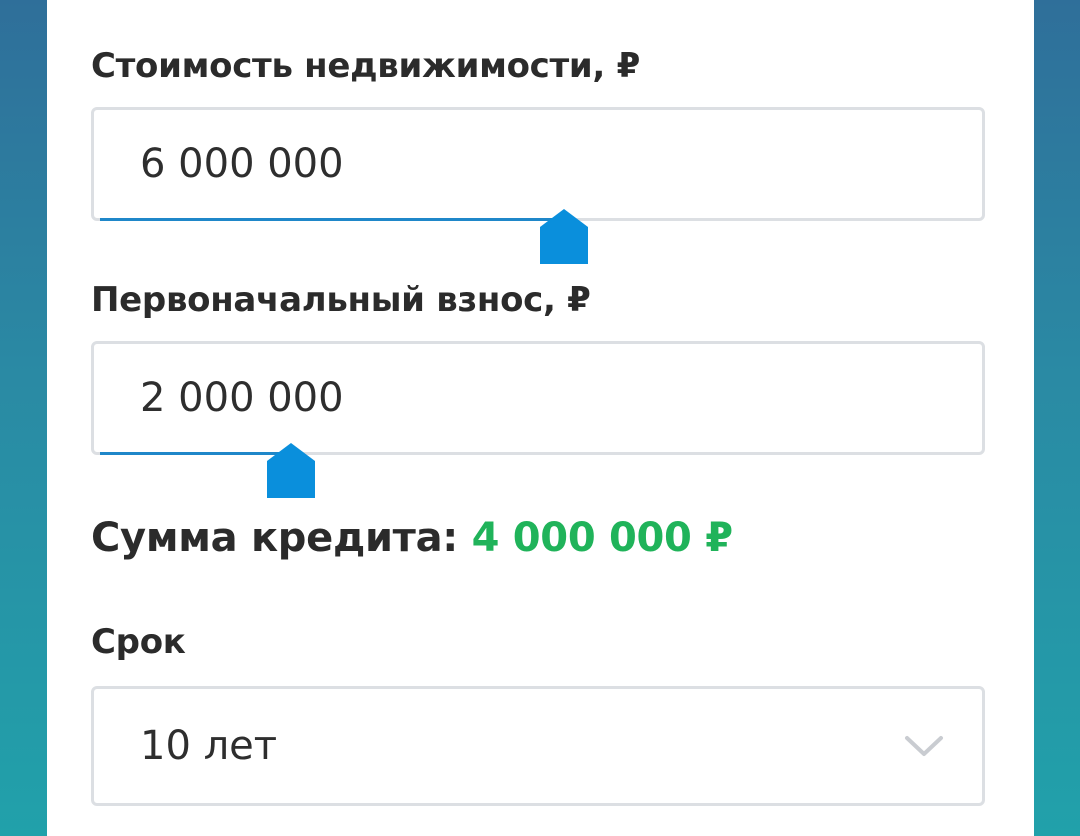 Image resolution: width=1080 pixels, height=836 pixels. I want to click on down-payment-input, so click(440, 398).